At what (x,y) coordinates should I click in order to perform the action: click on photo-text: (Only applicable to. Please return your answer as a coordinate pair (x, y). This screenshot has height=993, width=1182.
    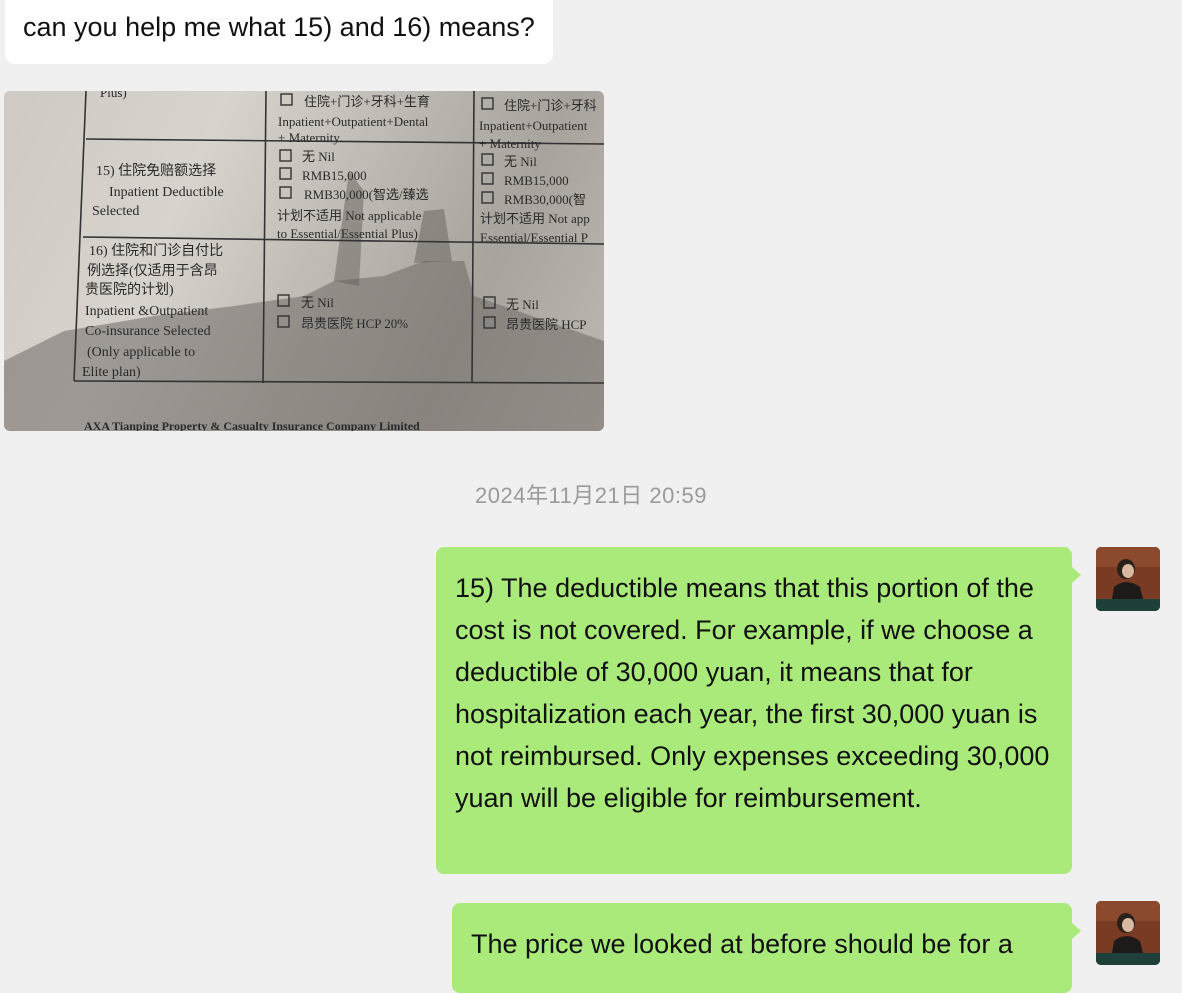
    Looking at the image, I should click on (141, 352).